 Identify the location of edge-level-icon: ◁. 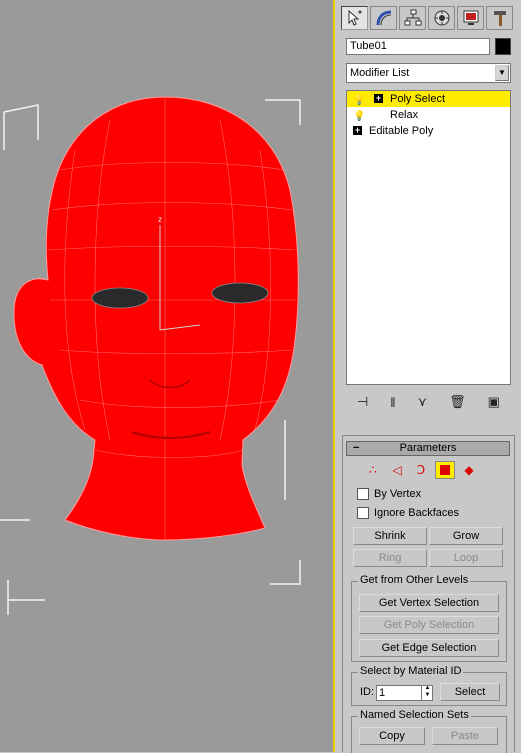
(397, 470).